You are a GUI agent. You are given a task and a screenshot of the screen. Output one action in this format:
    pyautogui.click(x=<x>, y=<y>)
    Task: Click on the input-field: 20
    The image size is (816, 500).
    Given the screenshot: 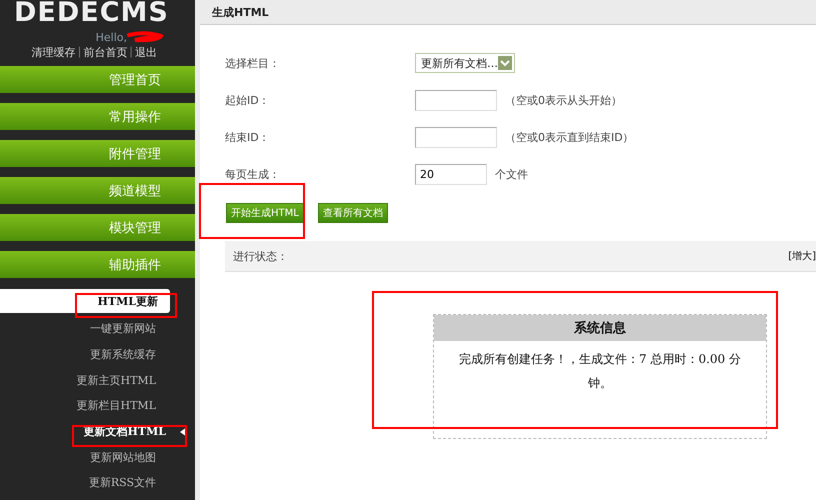 What is the action you would take?
    pyautogui.click(x=451, y=174)
    